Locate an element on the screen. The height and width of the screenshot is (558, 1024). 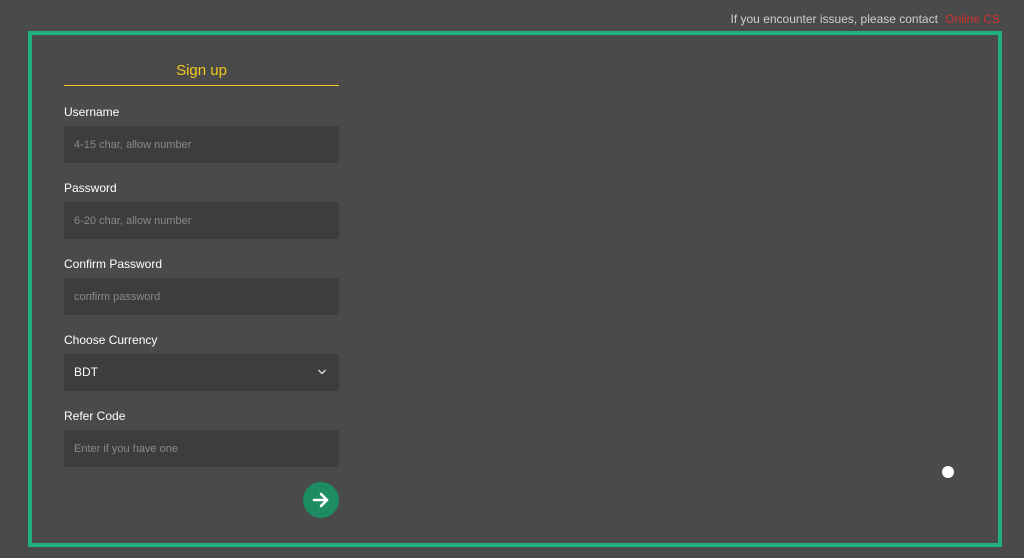
username-label: Username is located at coordinates (92, 112).